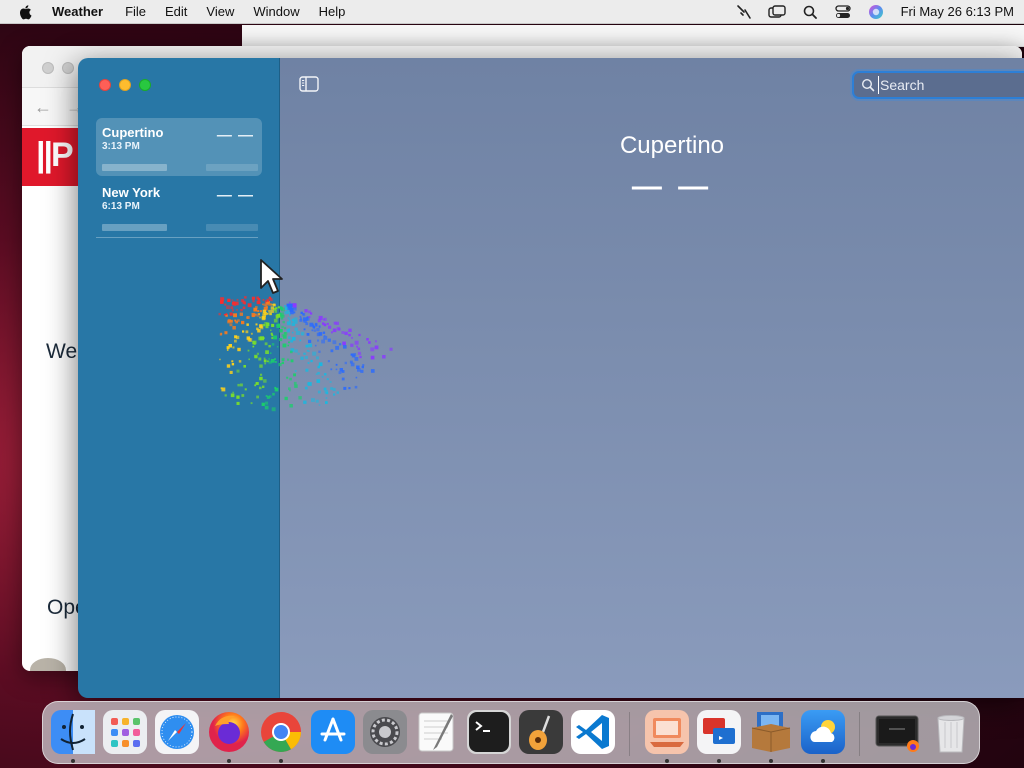 The height and width of the screenshot is (768, 1024). I want to click on spotlight-search-icon, so click(810, 12).